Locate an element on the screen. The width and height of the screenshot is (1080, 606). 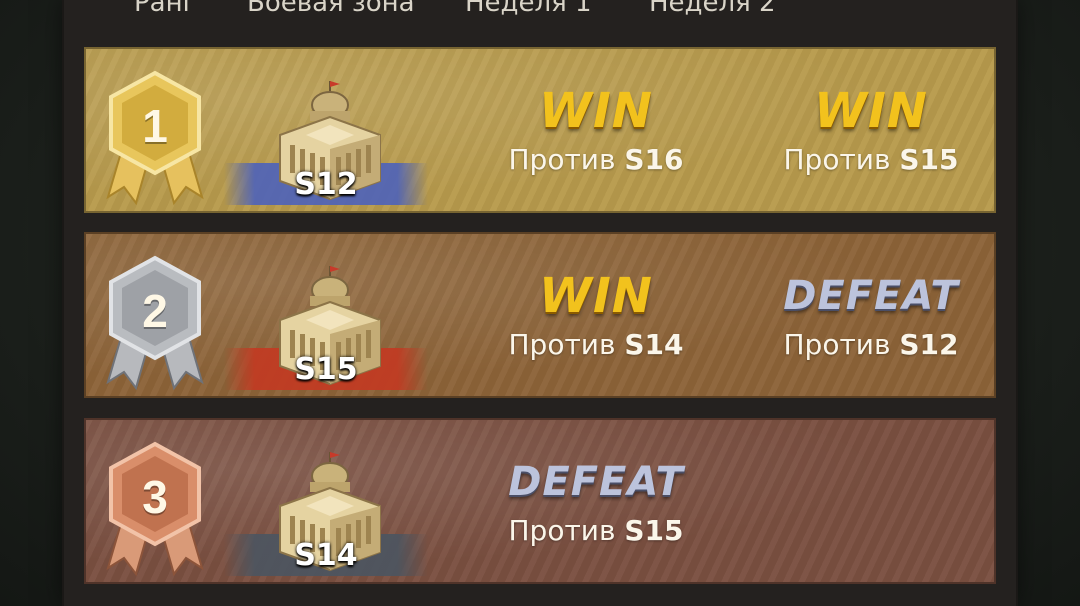
rank-number: 1 is located at coordinates (155, 126).